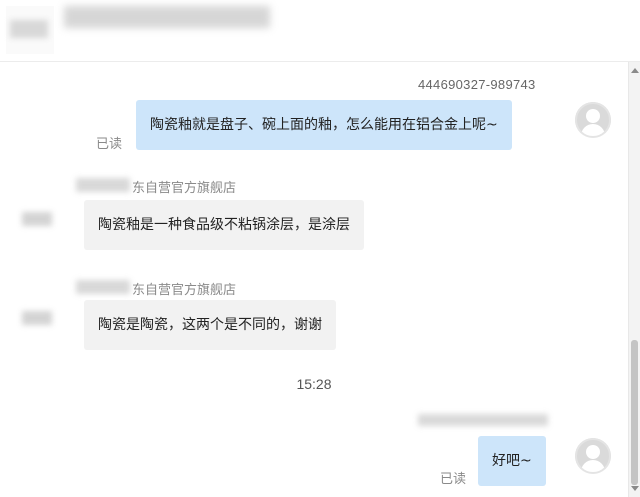 The image size is (640, 497). I want to click on contact-name-redacted, so click(167, 17).